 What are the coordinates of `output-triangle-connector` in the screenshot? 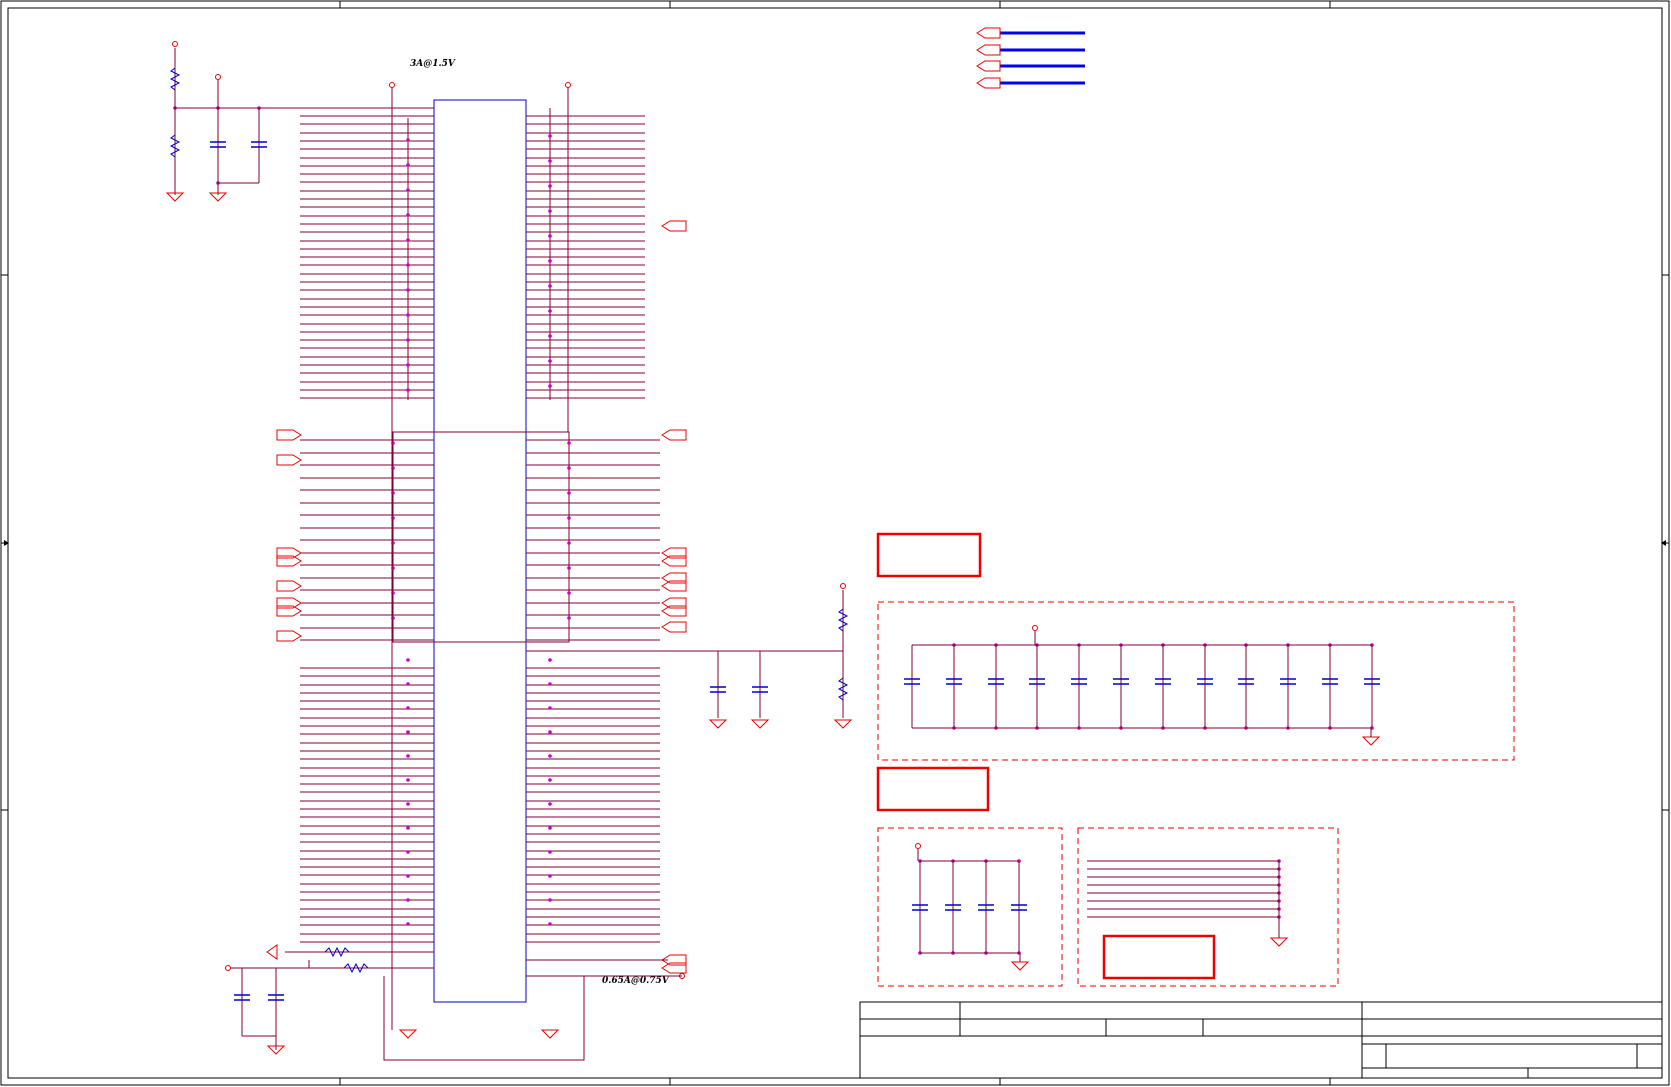 It's located at (272, 952).